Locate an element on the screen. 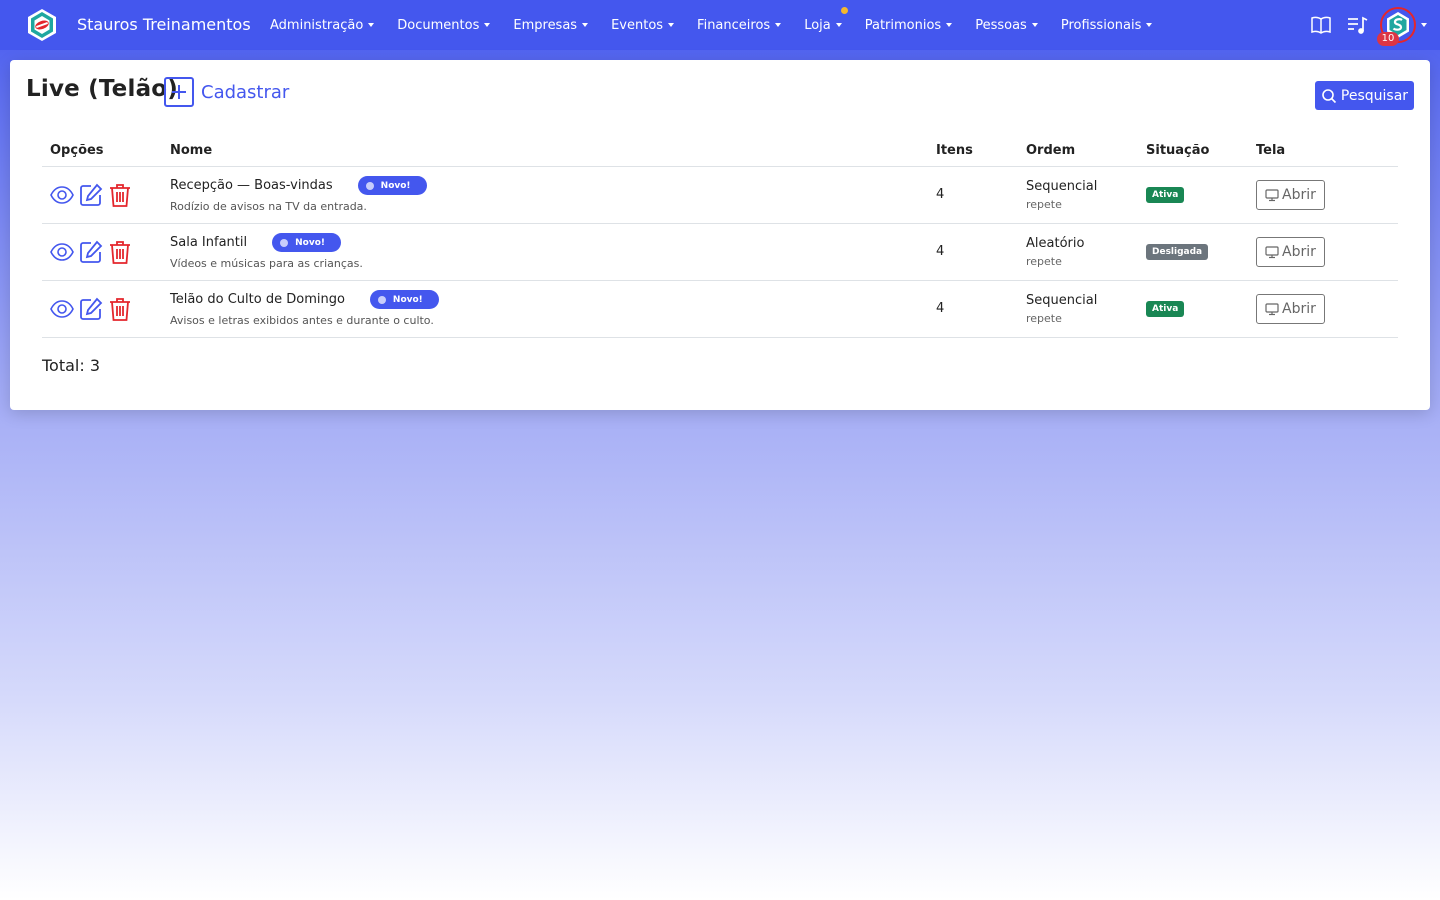 The image size is (1440, 900). playlist-icon is located at coordinates (1357, 25).